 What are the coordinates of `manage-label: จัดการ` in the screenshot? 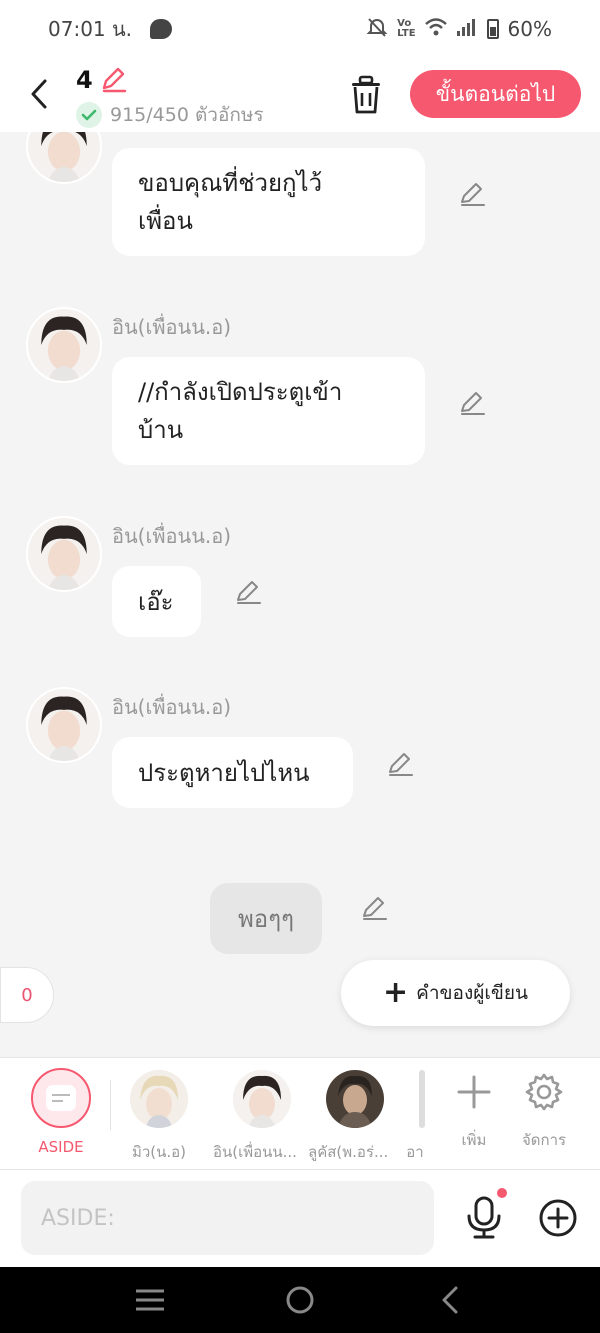 It's located at (544, 1140).